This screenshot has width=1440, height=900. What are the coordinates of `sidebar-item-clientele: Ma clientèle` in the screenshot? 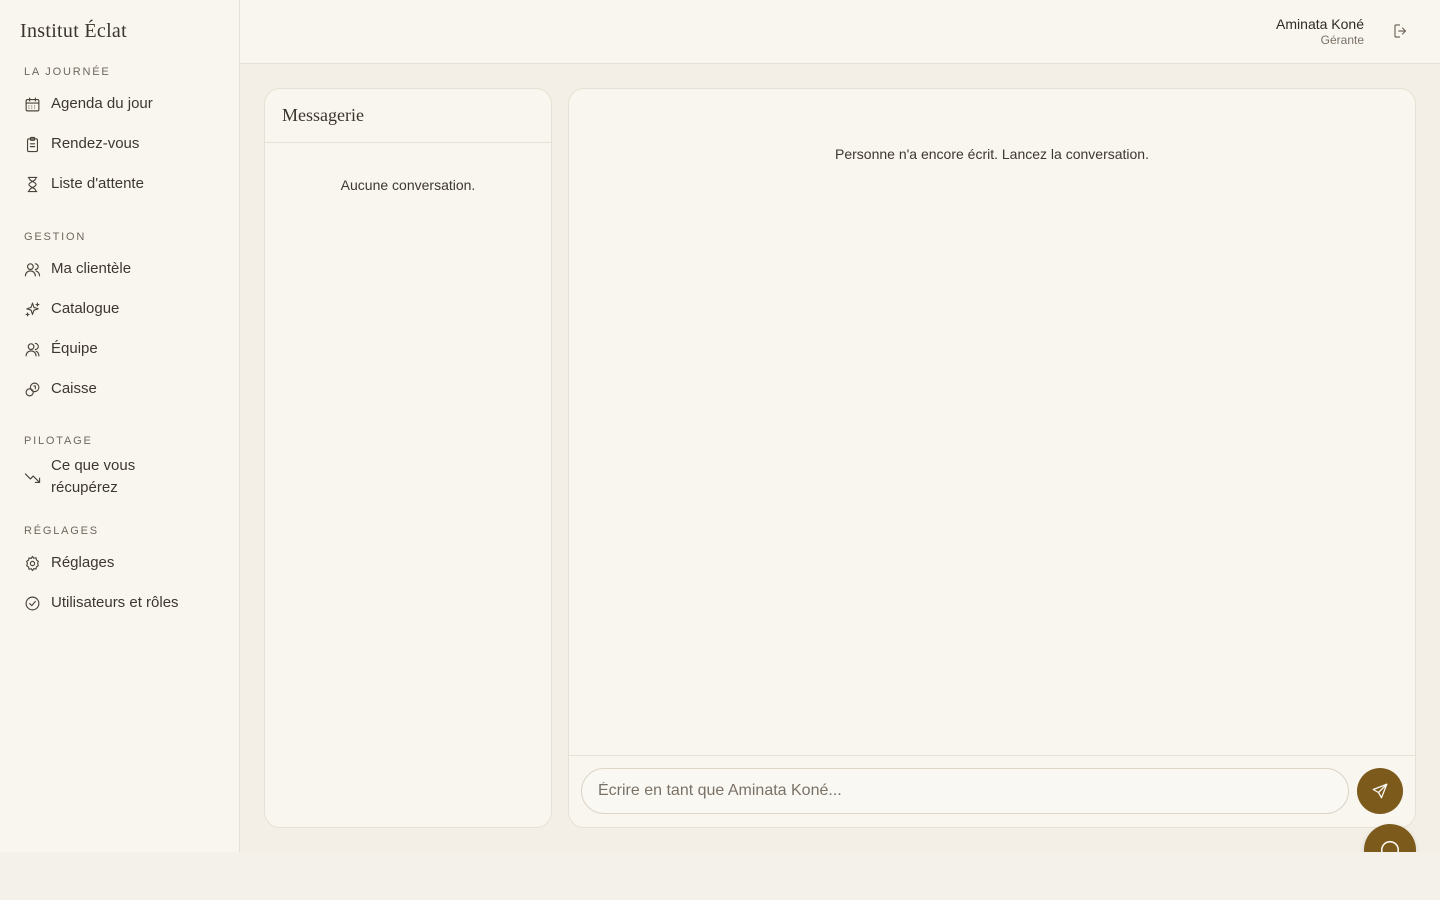 It's located at (120, 269).